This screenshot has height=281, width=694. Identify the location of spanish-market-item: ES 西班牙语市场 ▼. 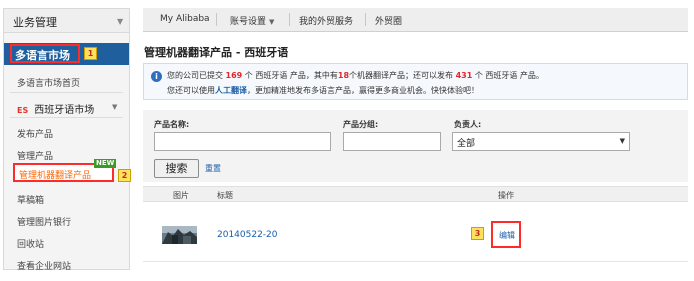
(67, 108).